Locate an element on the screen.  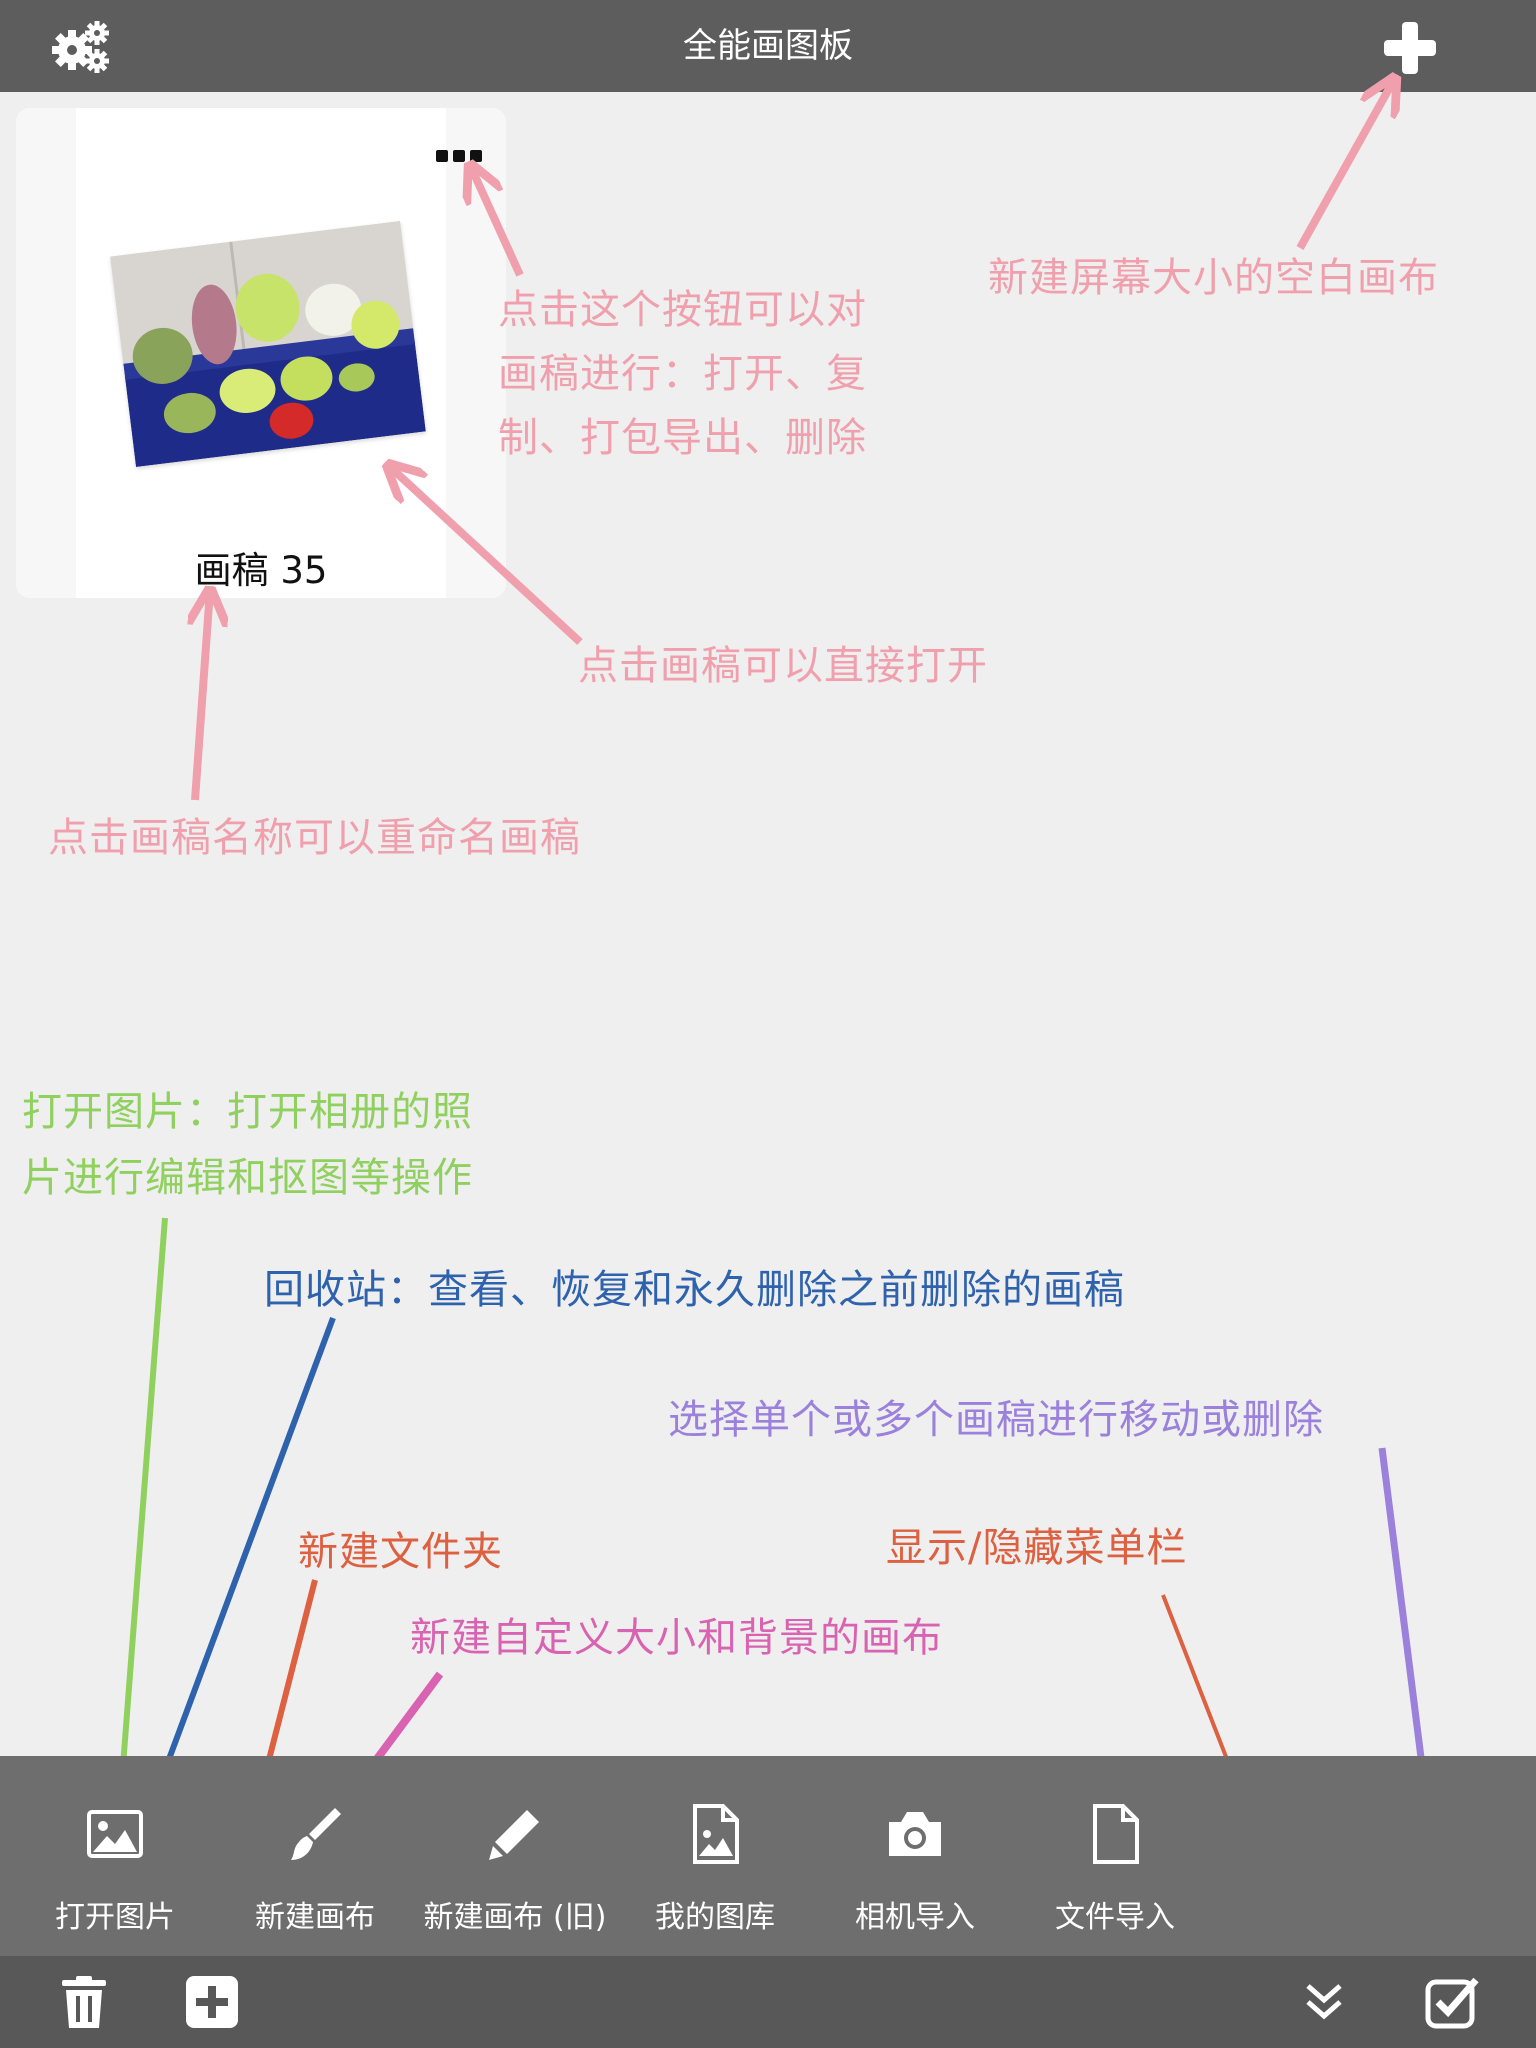
gallery-file-icon is located at coordinates (715, 1834).